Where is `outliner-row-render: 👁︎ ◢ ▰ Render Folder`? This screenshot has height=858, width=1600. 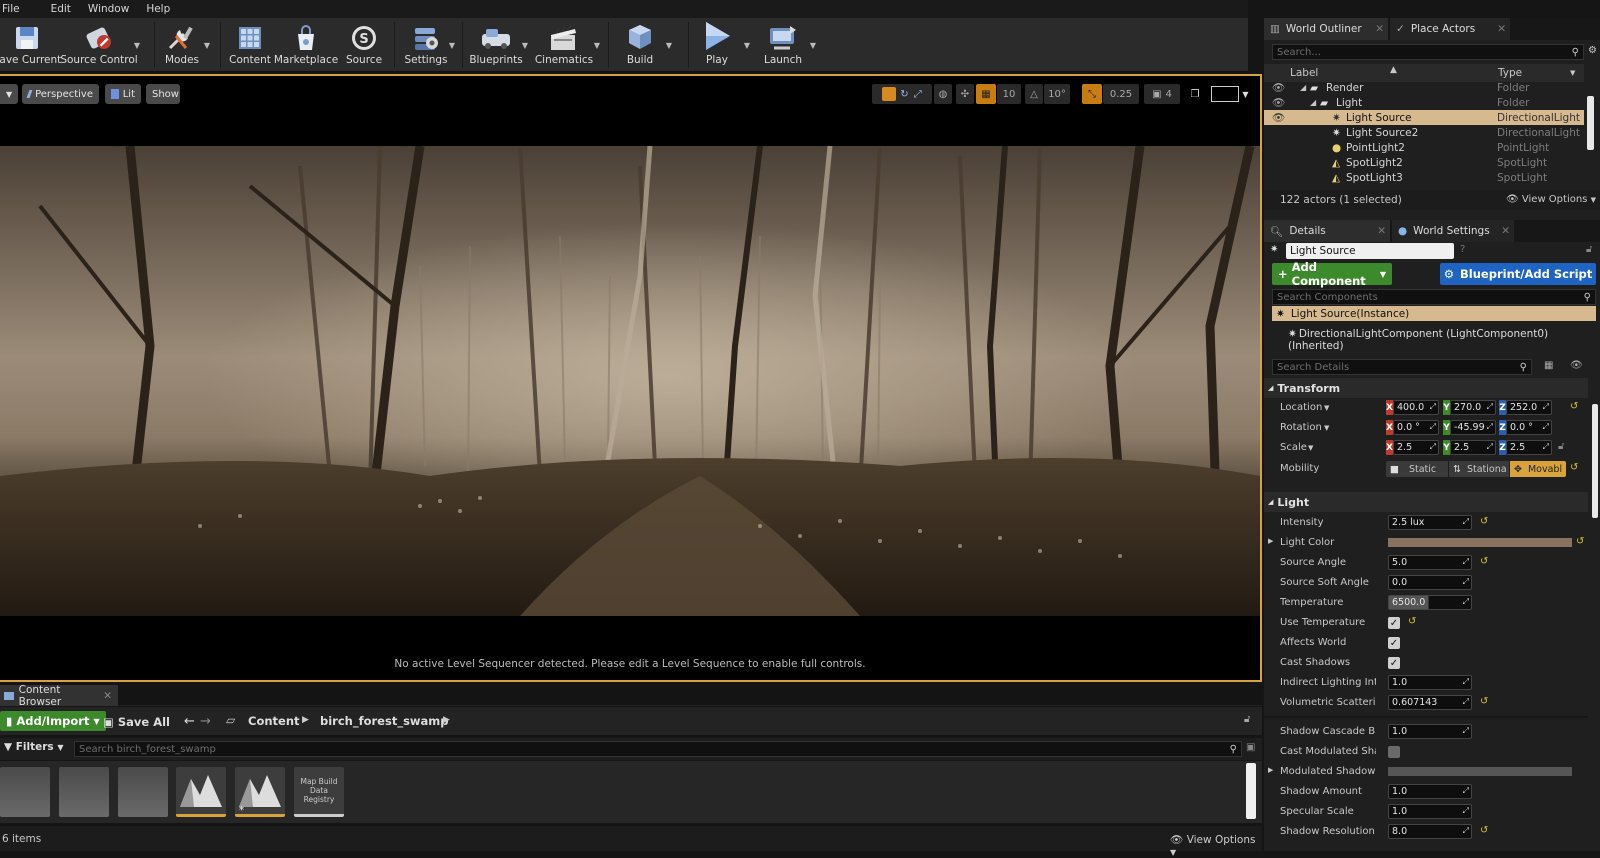
outliner-row-render: 👁︎ ◢ ▰ Render Folder is located at coordinates (1424, 87).